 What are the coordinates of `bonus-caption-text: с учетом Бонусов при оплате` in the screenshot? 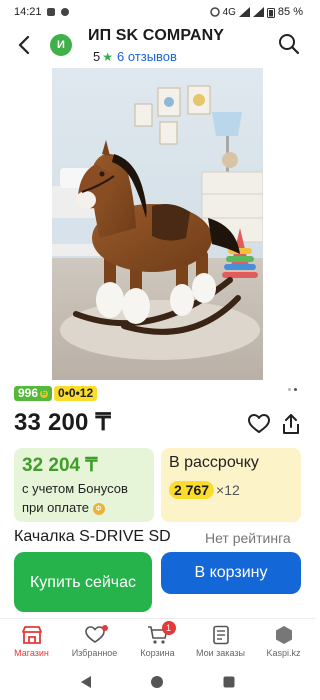 It's located at (75, 498).